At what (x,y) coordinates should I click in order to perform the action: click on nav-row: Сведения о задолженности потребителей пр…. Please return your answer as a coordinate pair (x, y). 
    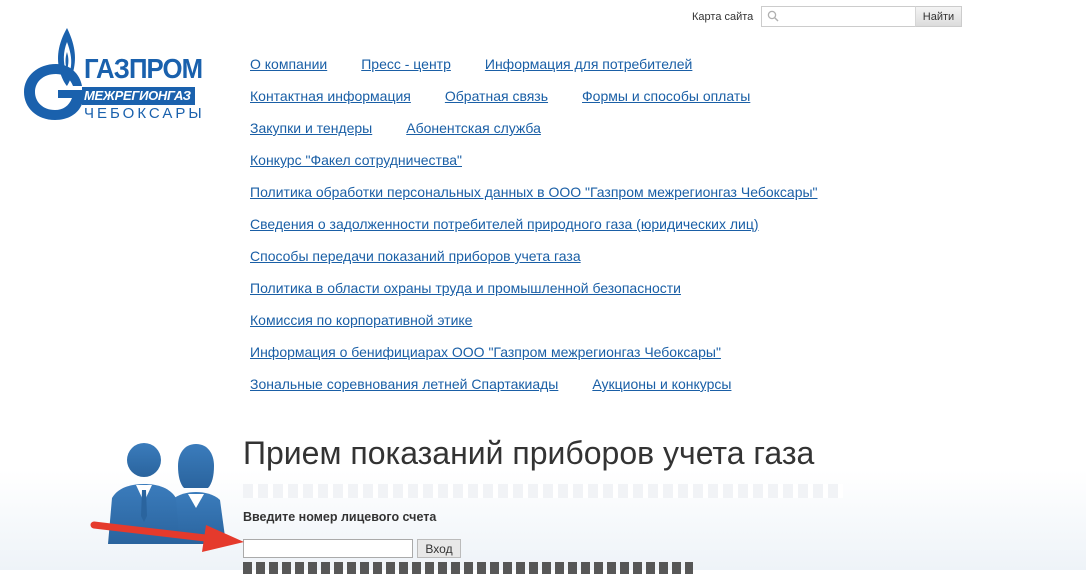
    Looking at the image, I should click on (650, 231).